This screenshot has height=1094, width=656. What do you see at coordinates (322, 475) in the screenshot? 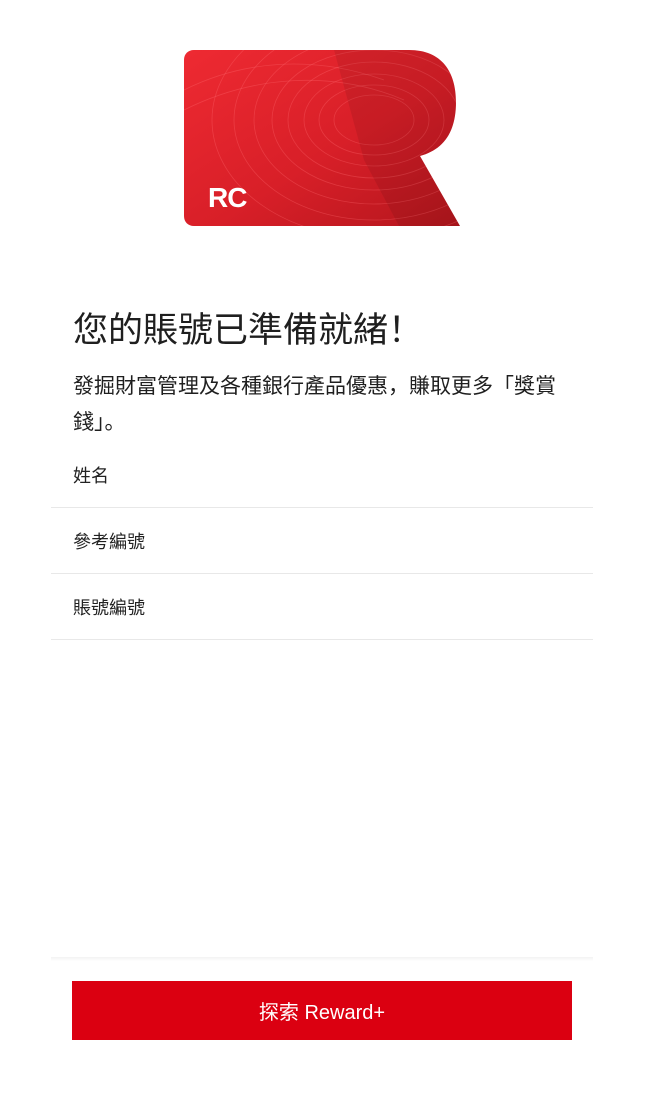
I see `info-row-name: 姓名` at bounding box center [322, 475].